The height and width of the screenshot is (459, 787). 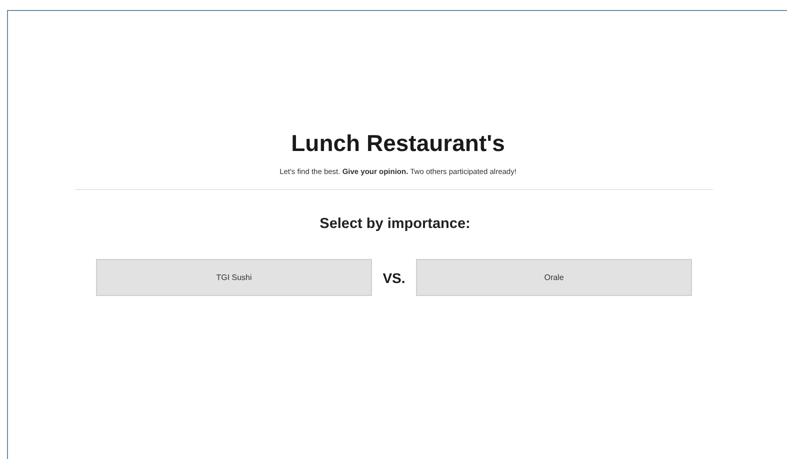 What do you see at coordinates (234, 277) in the screenshot?
I see `option-button: TGI Sushi` at bounding box center [234, 277].